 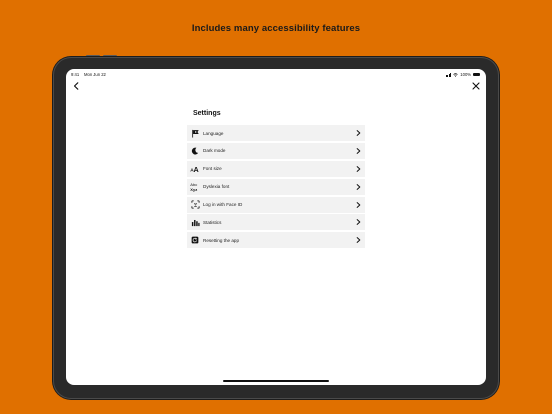 I want to click on settings-item-label: Log in with Face ID, so click(x=223, y=205).